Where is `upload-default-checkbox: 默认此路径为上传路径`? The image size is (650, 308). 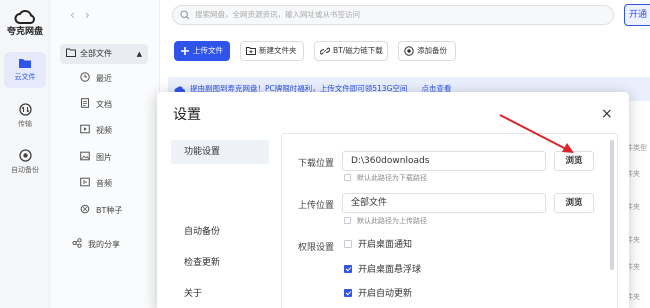 upload-default-checkbox: 默认此路径为上传路径 is located at coordinates (385, 221).